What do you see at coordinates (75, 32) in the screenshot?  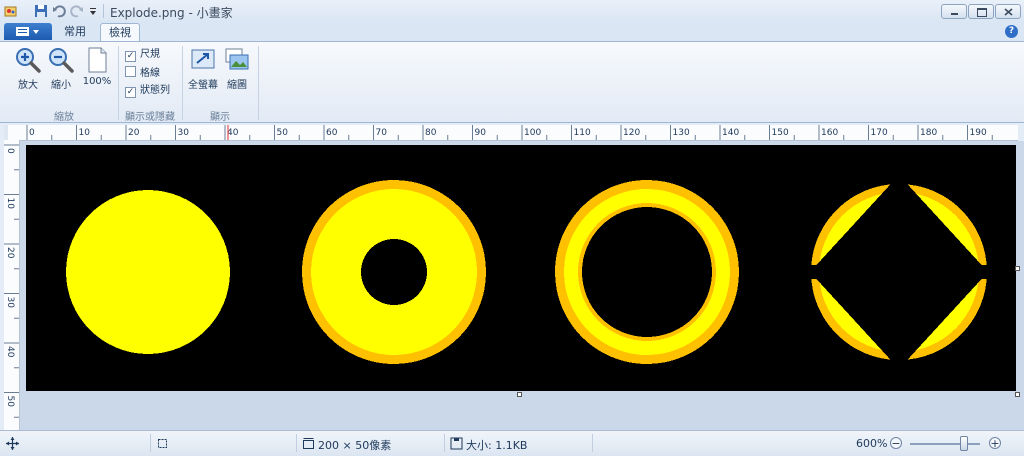 I see `tab-home: 常用` at bounding box center [75, 32].